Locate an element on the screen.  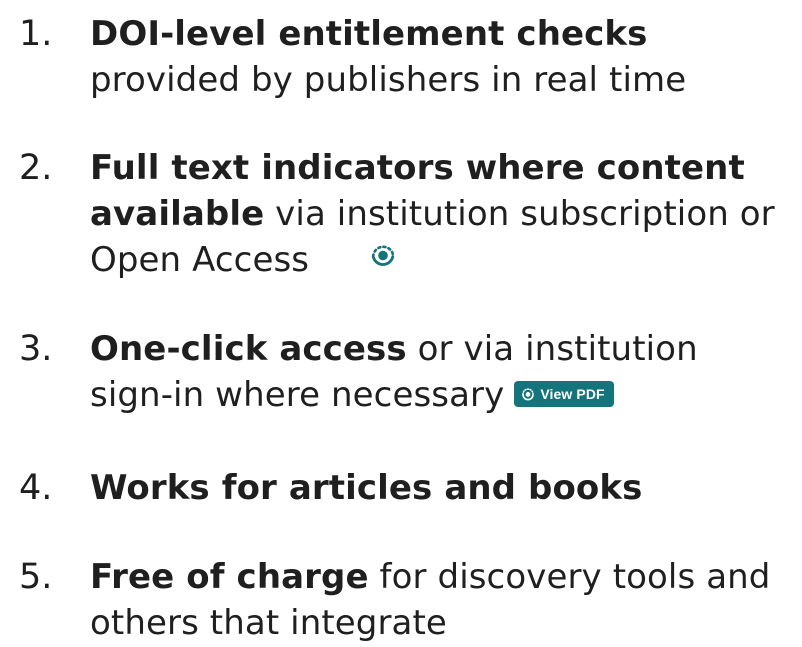
item-text-line: Open Access is located at coordinates (200, 260).